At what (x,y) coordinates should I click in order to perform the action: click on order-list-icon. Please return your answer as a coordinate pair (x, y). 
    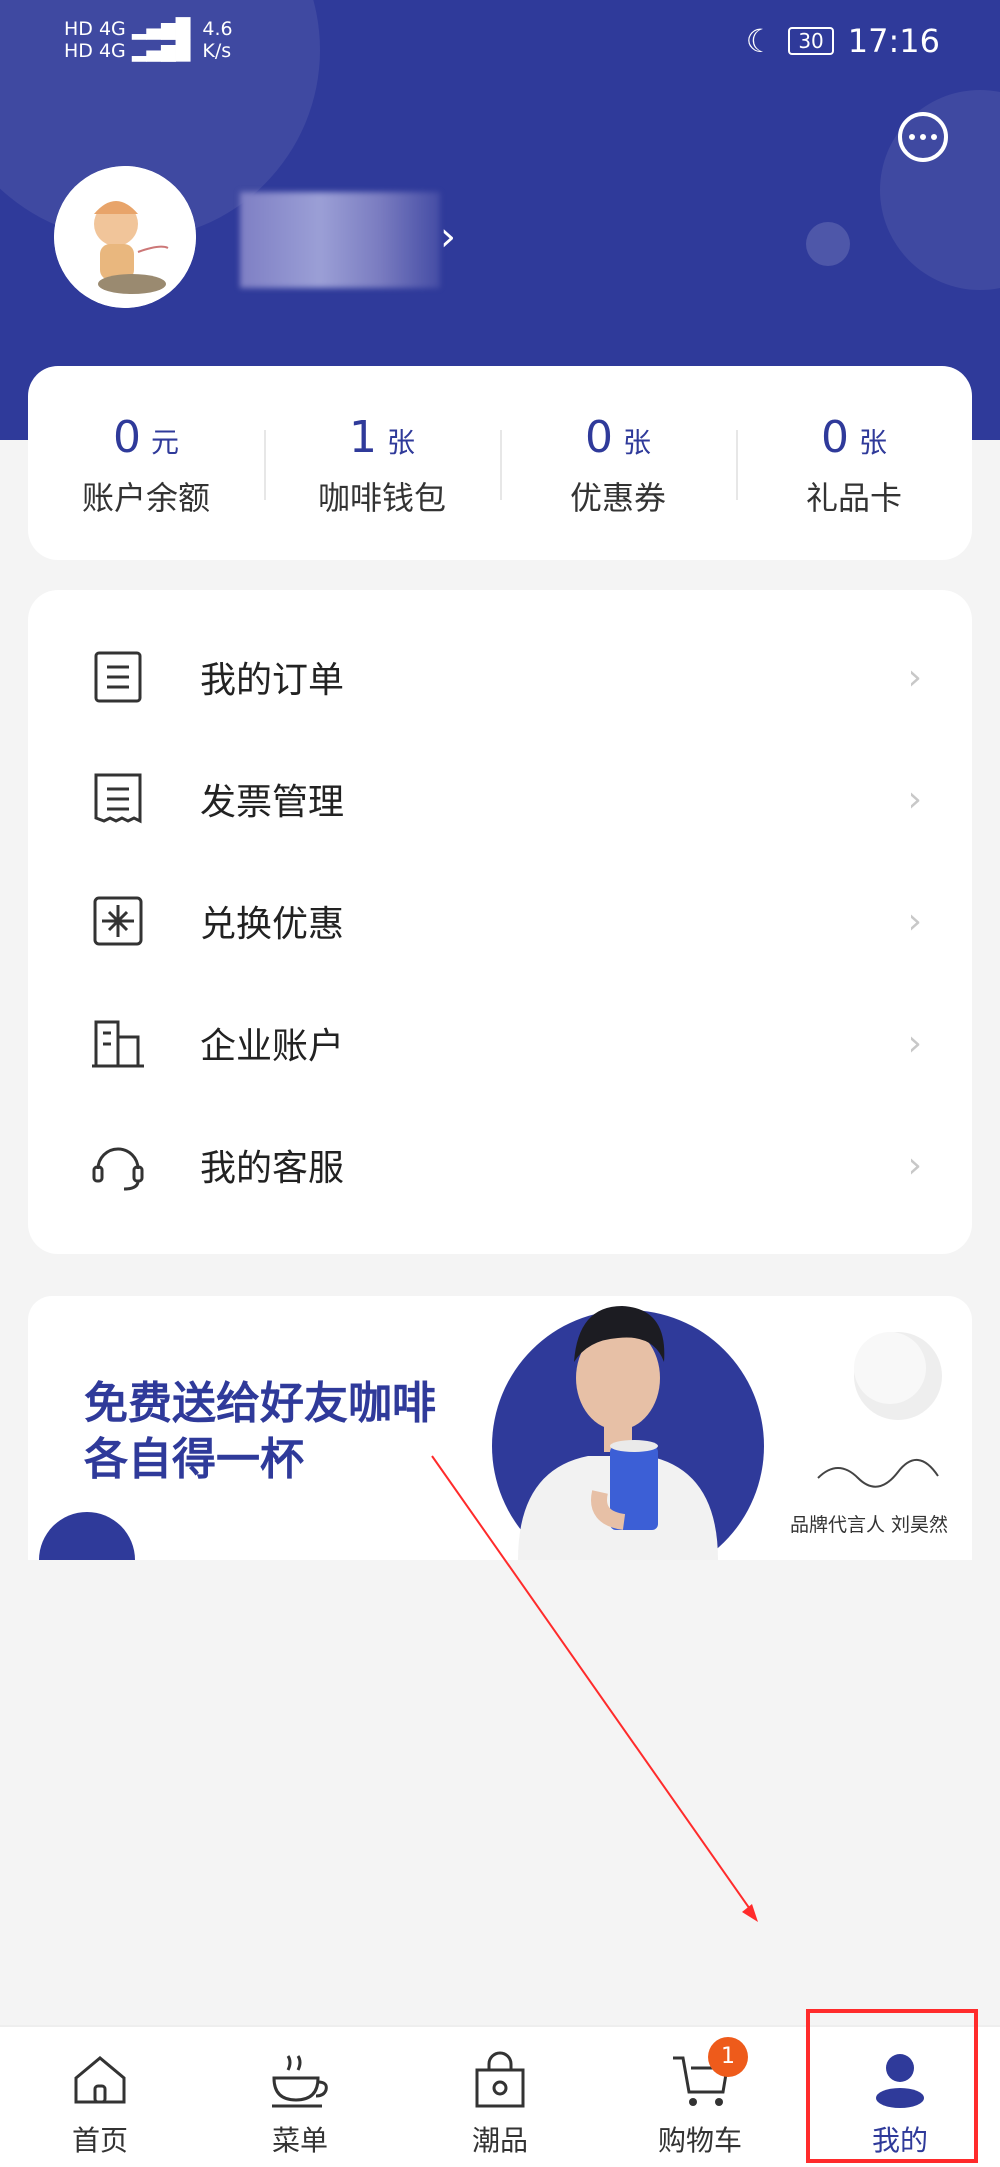
    Looking at the image, I should click on (118, 677).